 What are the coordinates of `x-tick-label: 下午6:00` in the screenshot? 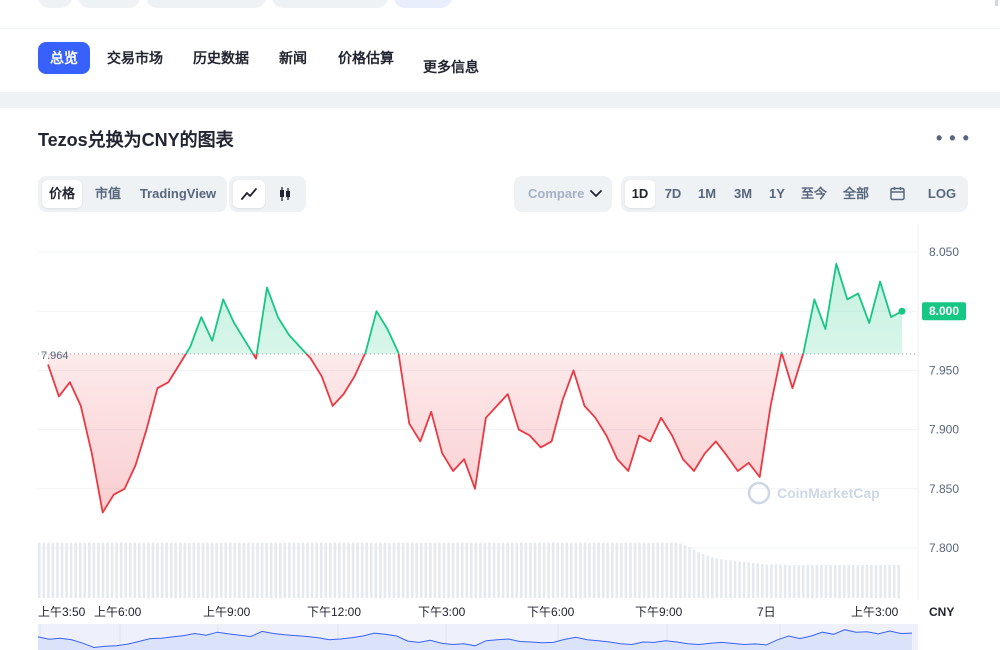 It's located at (551, 612).